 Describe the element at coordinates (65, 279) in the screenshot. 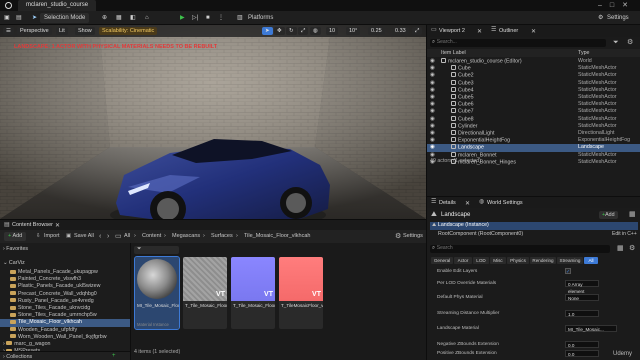

I see `folder-item: Painted_Concrete_vlswfh3` at that location.